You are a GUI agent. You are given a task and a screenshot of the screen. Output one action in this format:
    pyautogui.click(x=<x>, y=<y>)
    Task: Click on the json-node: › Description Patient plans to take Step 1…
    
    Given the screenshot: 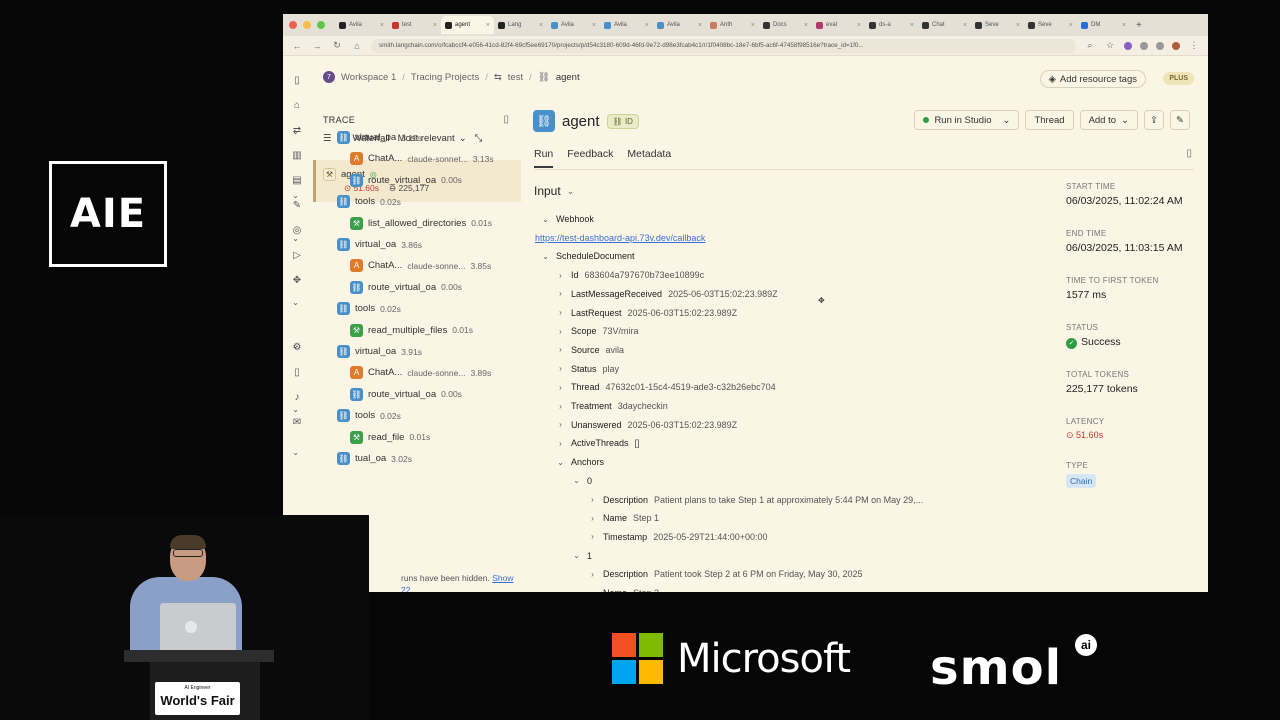 What is the action you would take?
    pyautogui.click(x=755, y=500)
    